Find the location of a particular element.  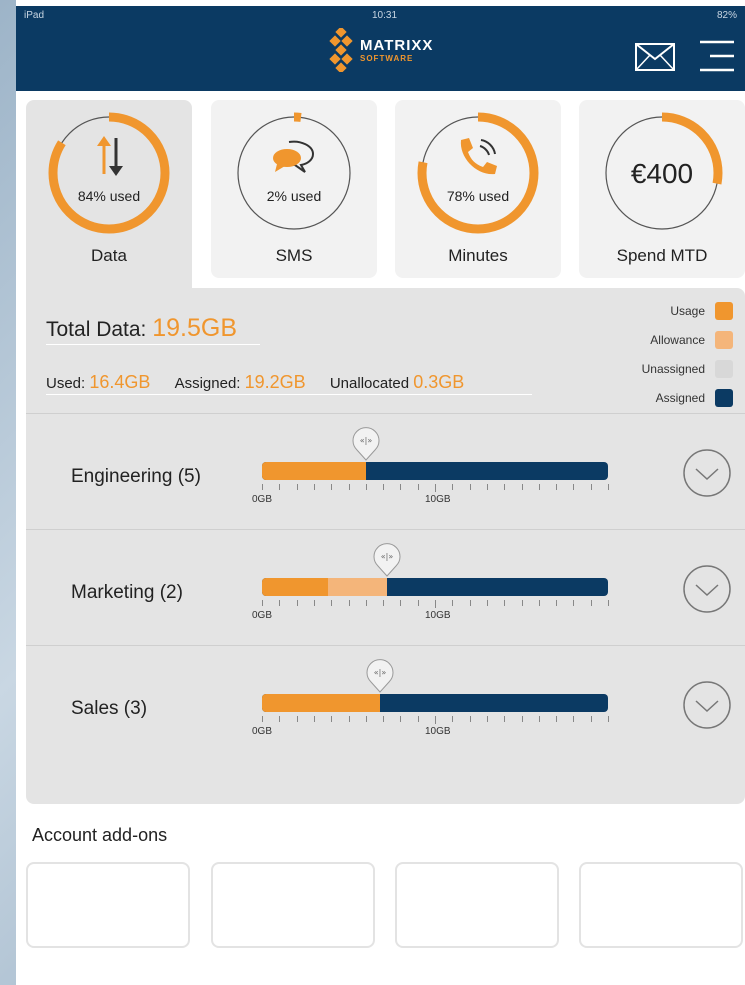

account-addons-title: Account add-ons is located at coordinates (100, 835).